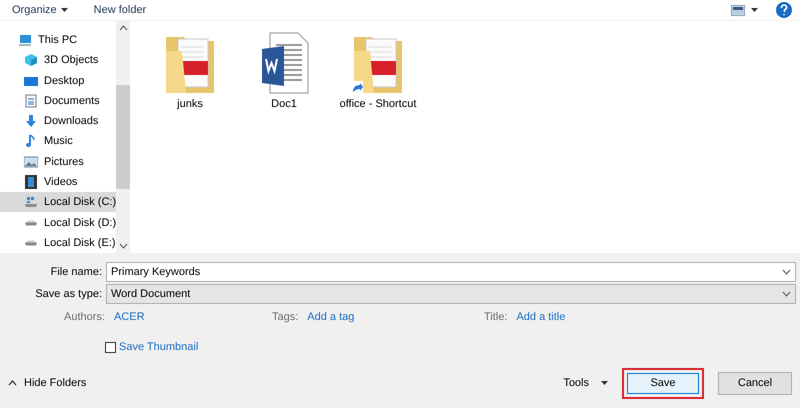 Image resolution: width=800 pixels, height=408 pixels. What do you see at coordinates (58, 162) in the screenshot?
I see `sidebar-item: Pictures` at bounding box center [58, 162].